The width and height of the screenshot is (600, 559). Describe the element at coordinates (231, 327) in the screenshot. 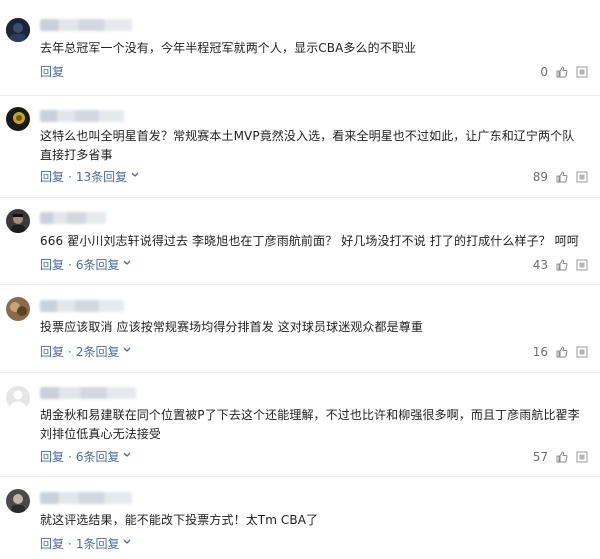

I see `comment-text: 投票应该取消 应该按常规赛场均得分排首发 这对球员球迷观众都是尊重` at that location.